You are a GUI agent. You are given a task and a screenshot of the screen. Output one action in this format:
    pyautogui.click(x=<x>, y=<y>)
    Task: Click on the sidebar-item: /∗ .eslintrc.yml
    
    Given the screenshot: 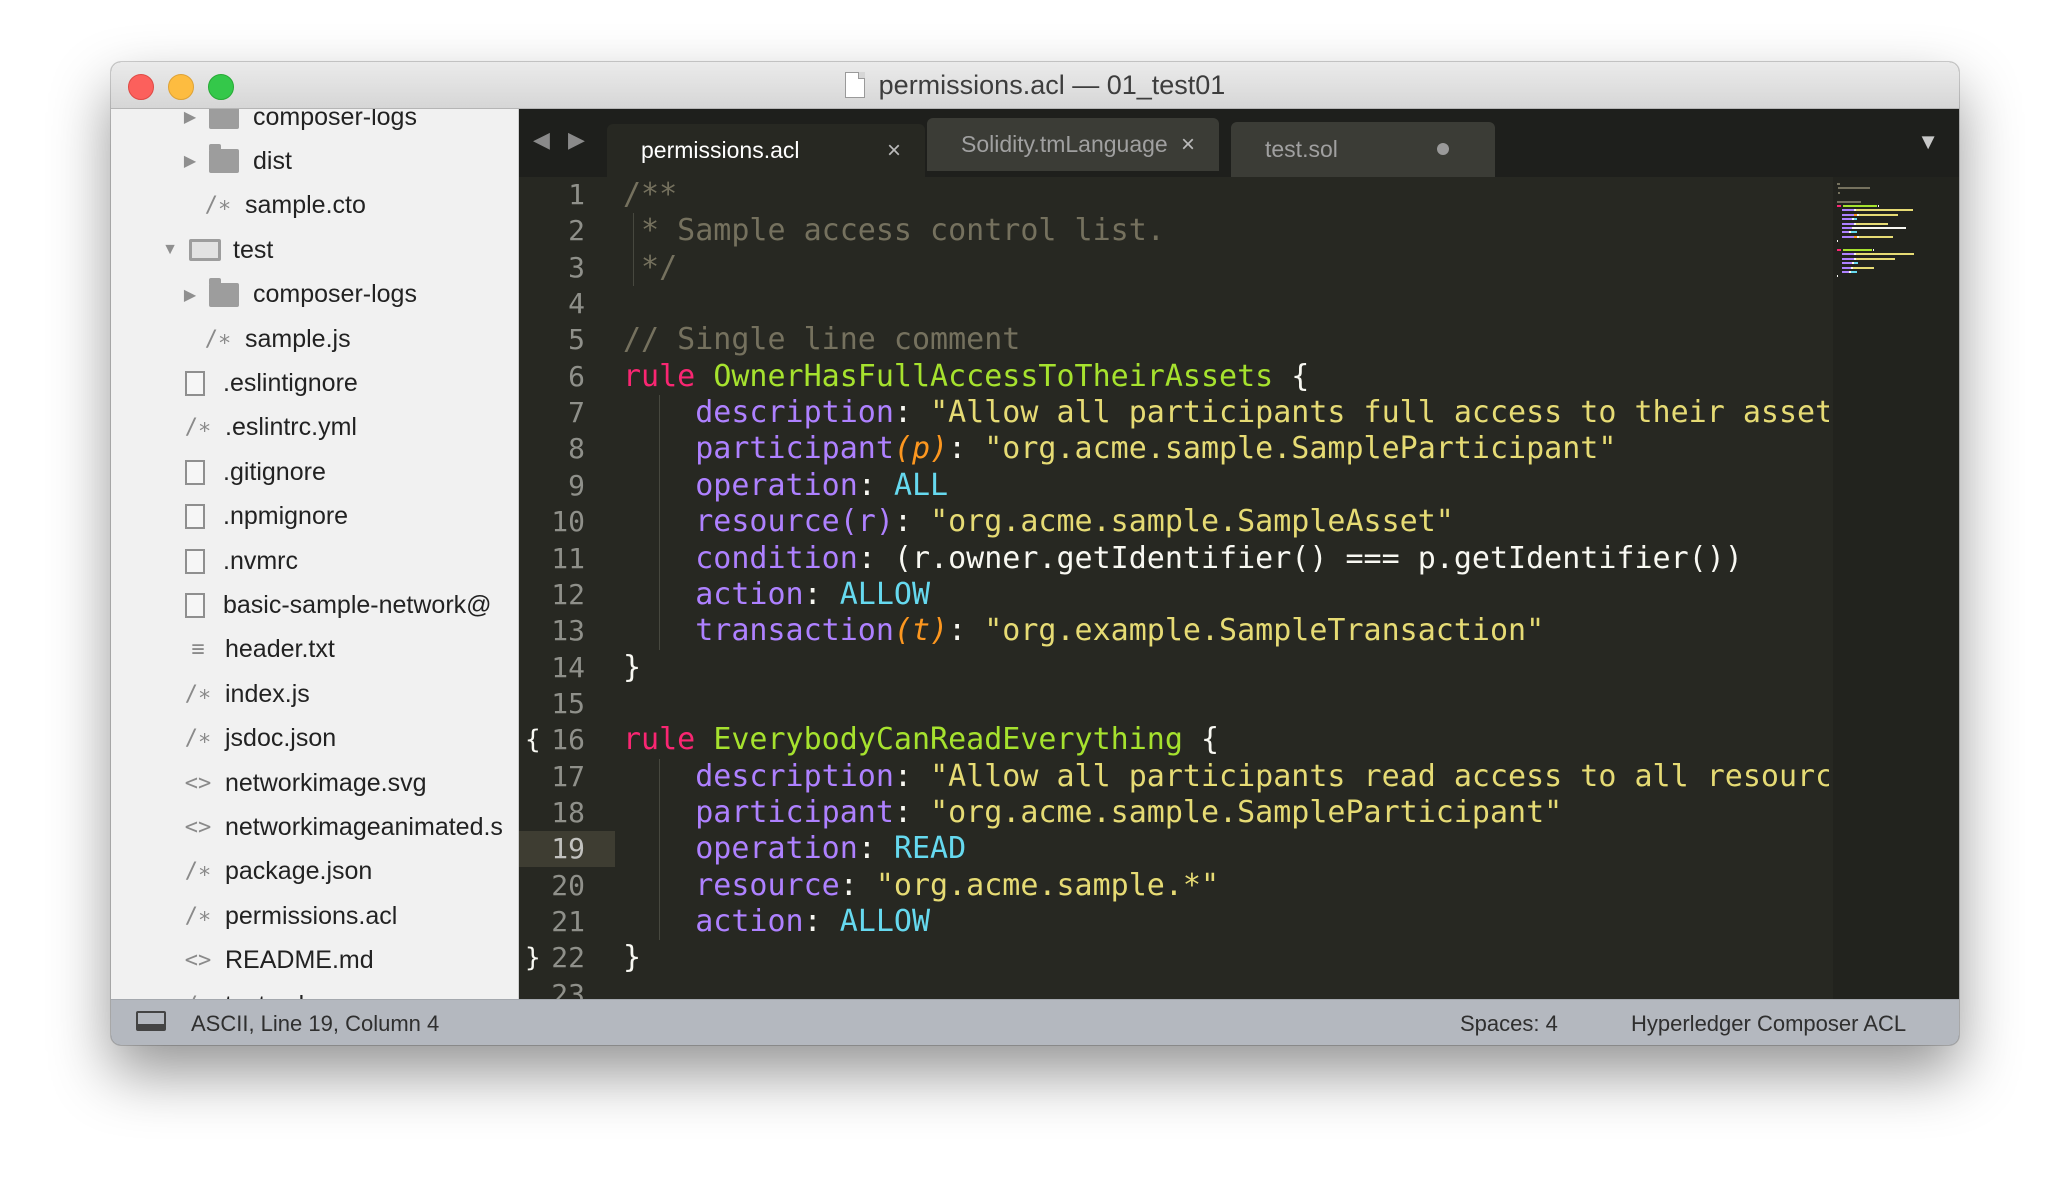 What is the action you would take?
    pyautogui.click(x=314, y=428)
    